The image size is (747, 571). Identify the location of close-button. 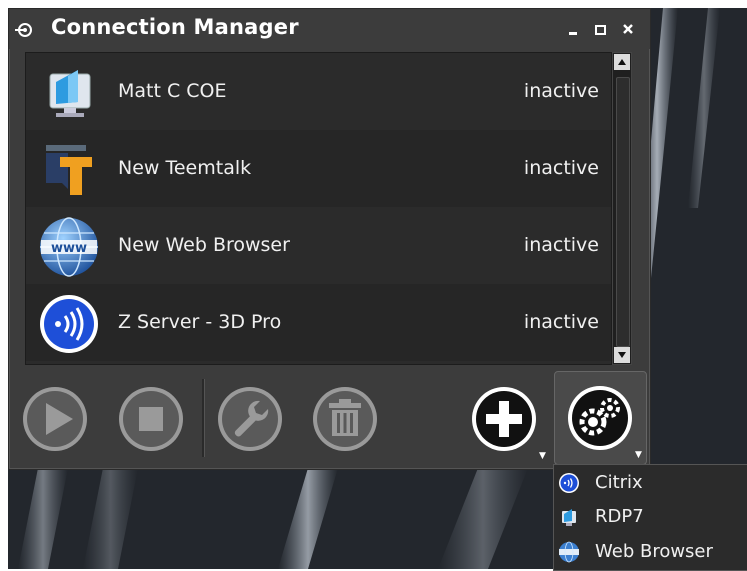
(629, 29).